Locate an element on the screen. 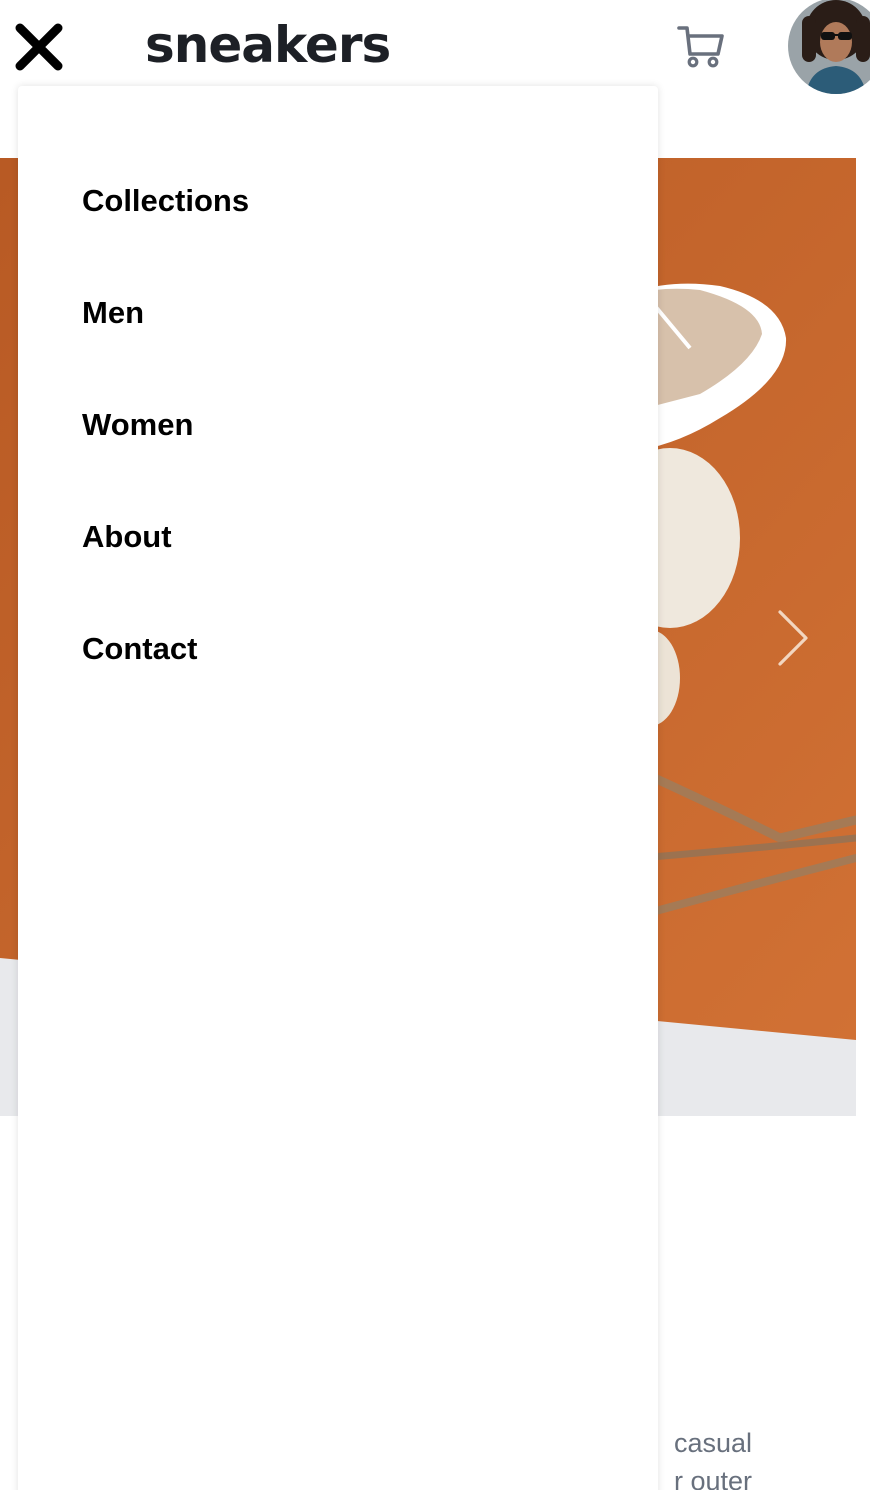  user-avatar is located at coordinates (829, 47).